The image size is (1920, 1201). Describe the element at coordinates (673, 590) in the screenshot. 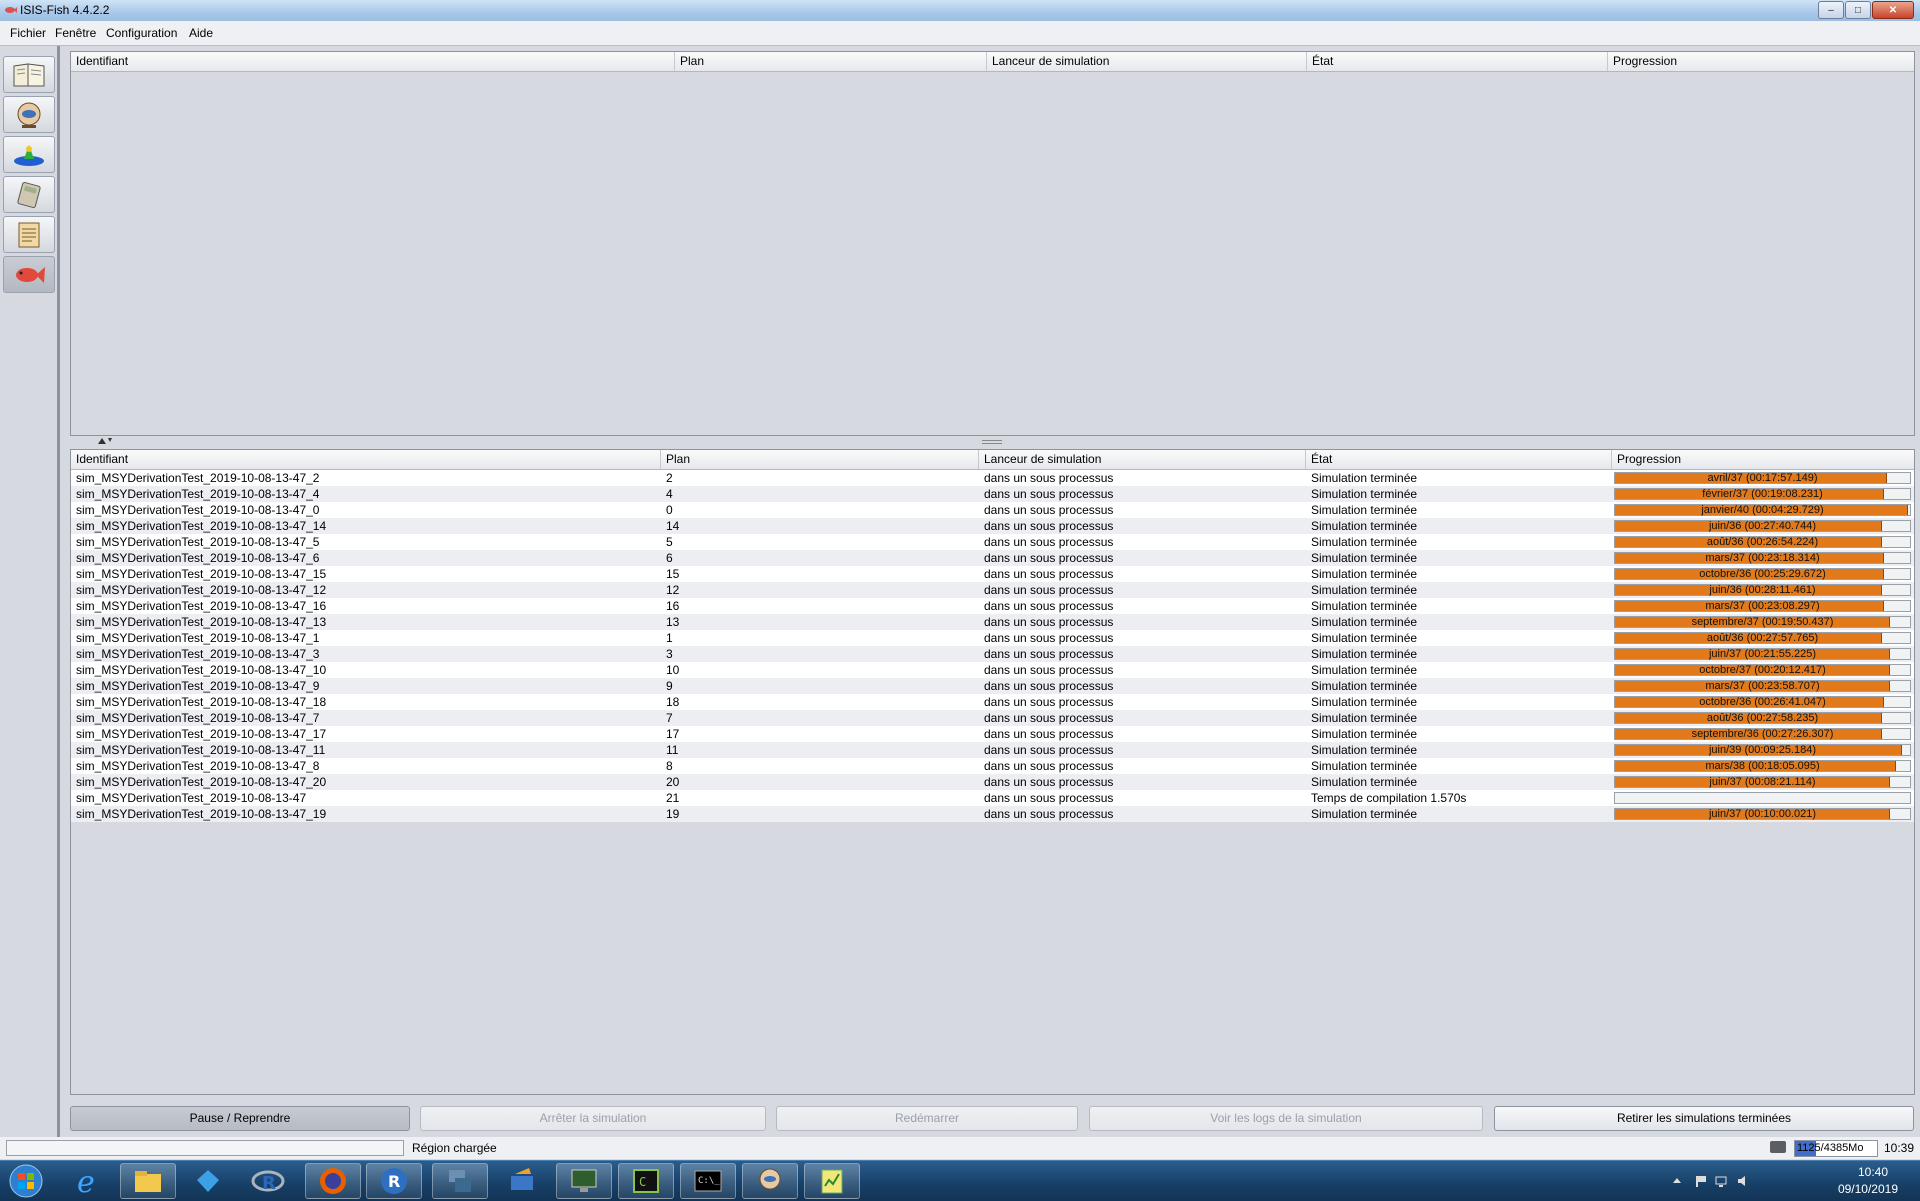

I see `cell-plan: 12` at that location.